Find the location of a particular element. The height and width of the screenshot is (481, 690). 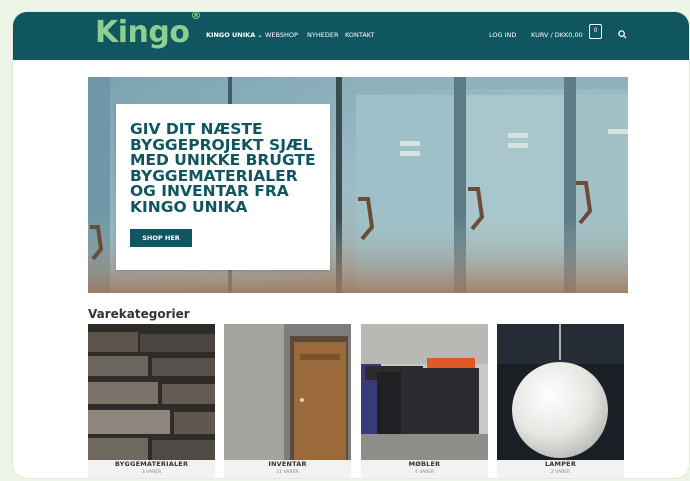

search-icon is located at coordinates (622, 34).